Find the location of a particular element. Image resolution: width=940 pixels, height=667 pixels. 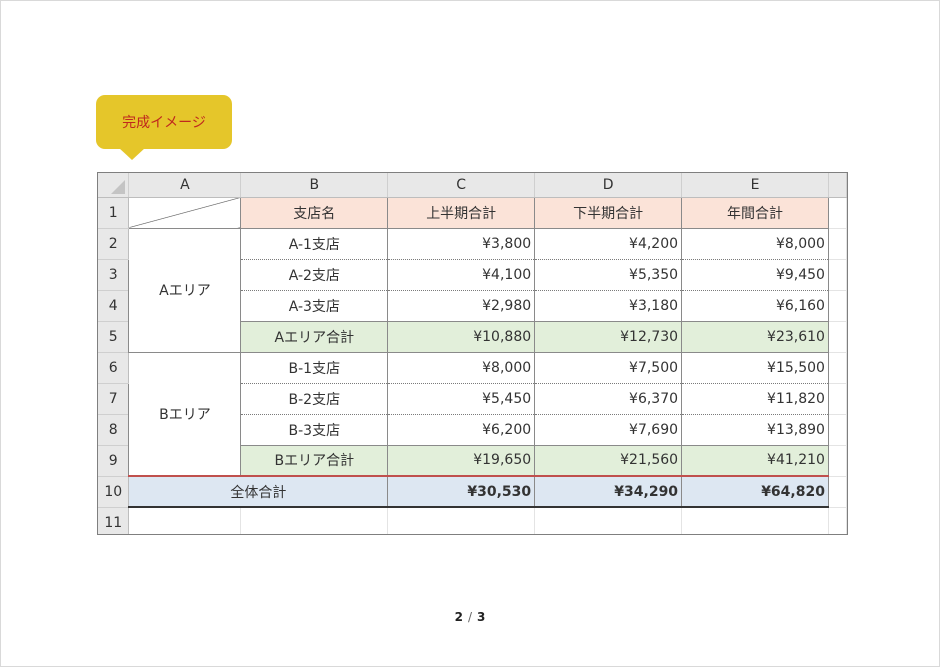

annual-cell: ¥11,820 is located at coordinates (755, 399).